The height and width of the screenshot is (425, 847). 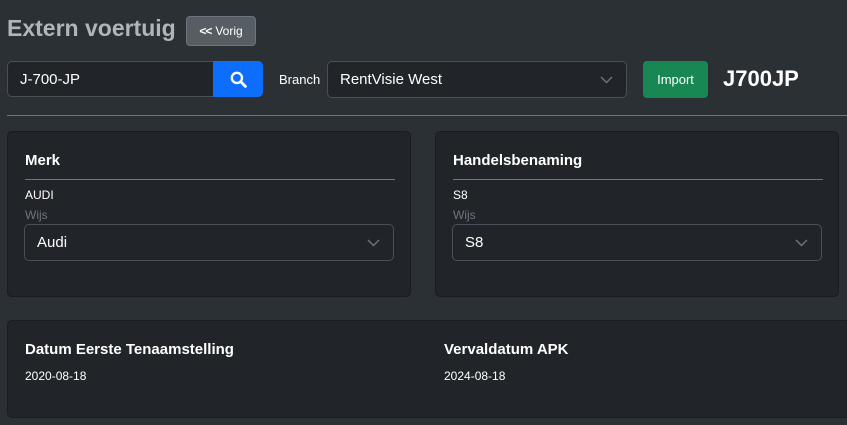 What do you see at coordinates (210, 179) in the screenshot?
I see `merk-divider` at bounding box center [210, 179].